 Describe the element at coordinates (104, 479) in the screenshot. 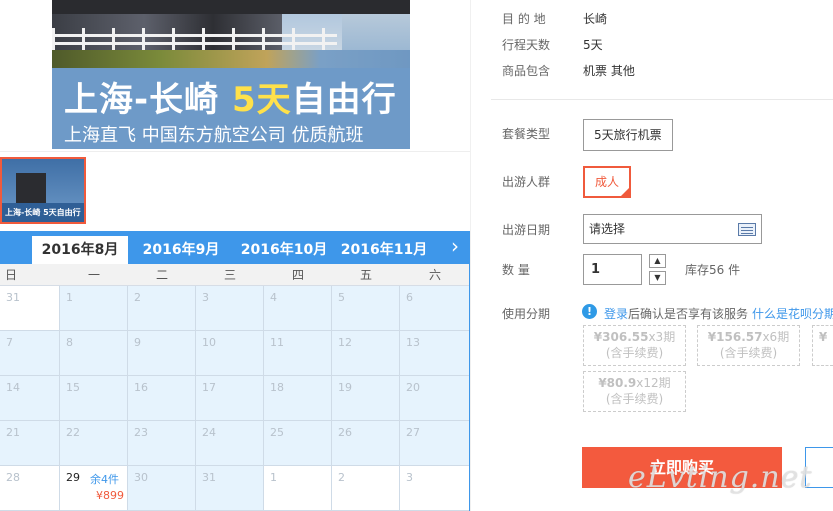

I see `calendar-day-stock: 余4件` at that location.